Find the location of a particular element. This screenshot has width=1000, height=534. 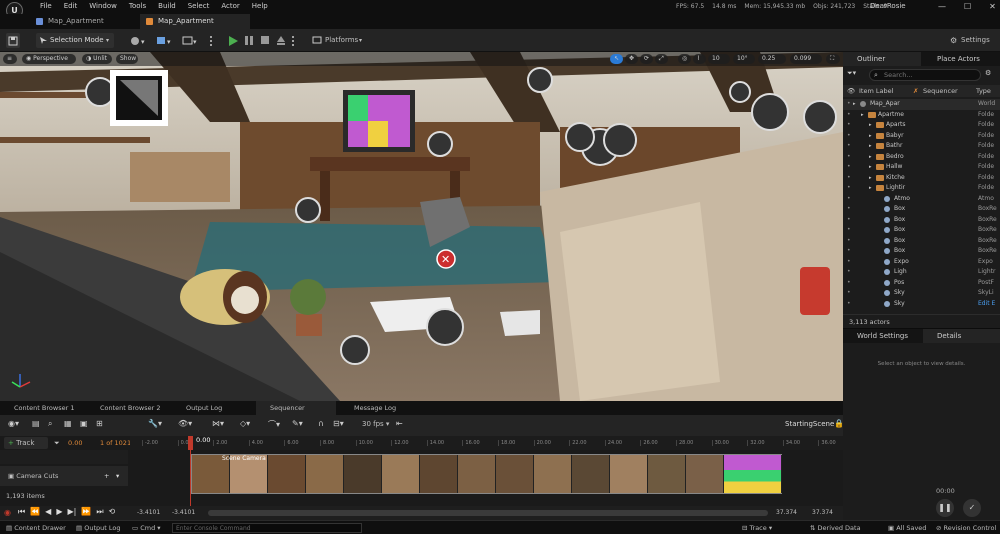

playback-range-icon: ⇤ is located at coordinates (399, 423).